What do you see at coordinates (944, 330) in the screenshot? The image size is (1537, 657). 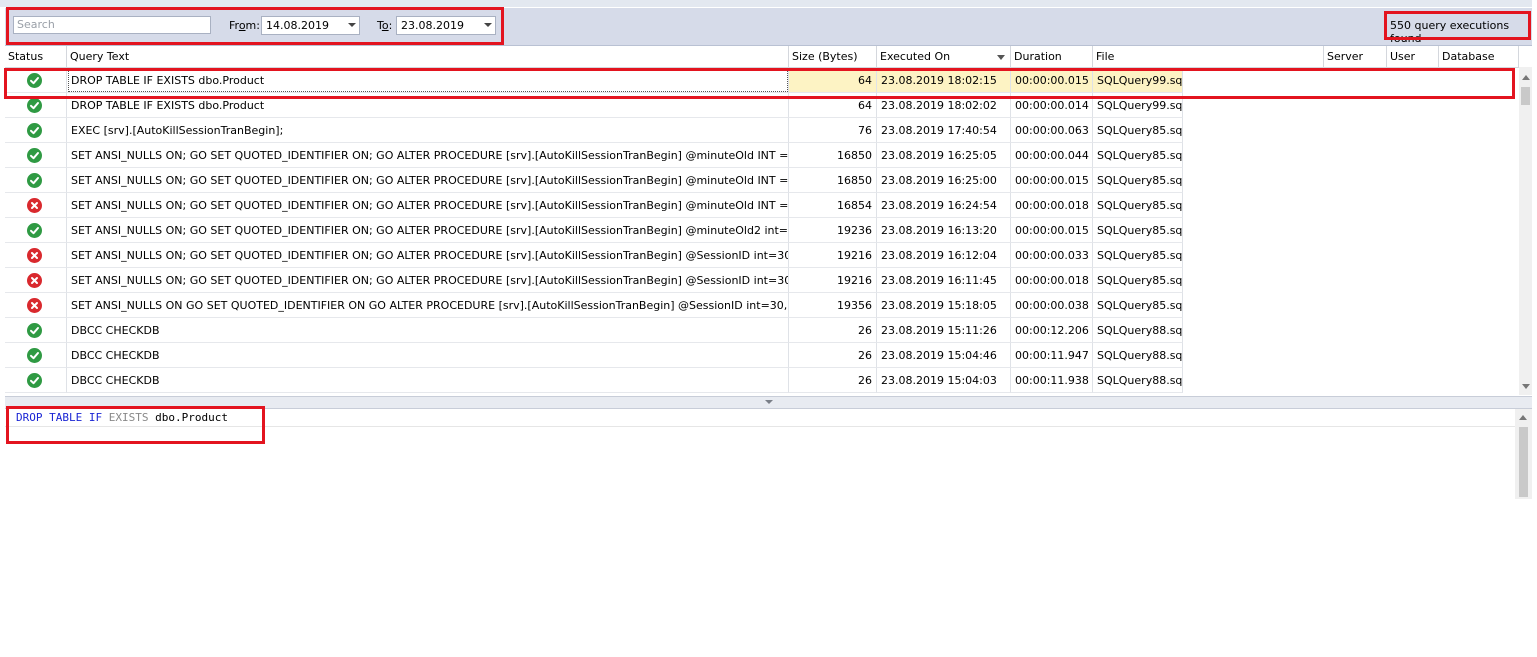 I see `executed-on-cell: 23.08.2019 15:11:26` at bounding box center [944, 330].